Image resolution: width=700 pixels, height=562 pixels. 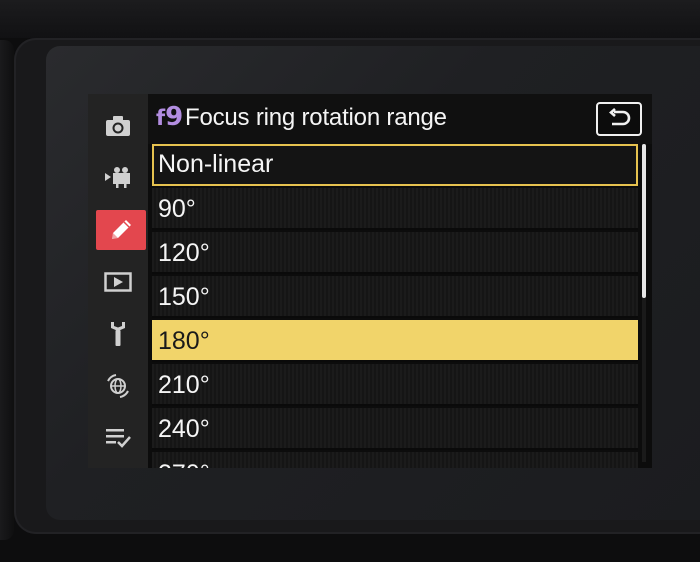 What do you see at coordinates (7, 290) in the screenshot?
I see `camera-left-edge` at bounding box center [7, 290].